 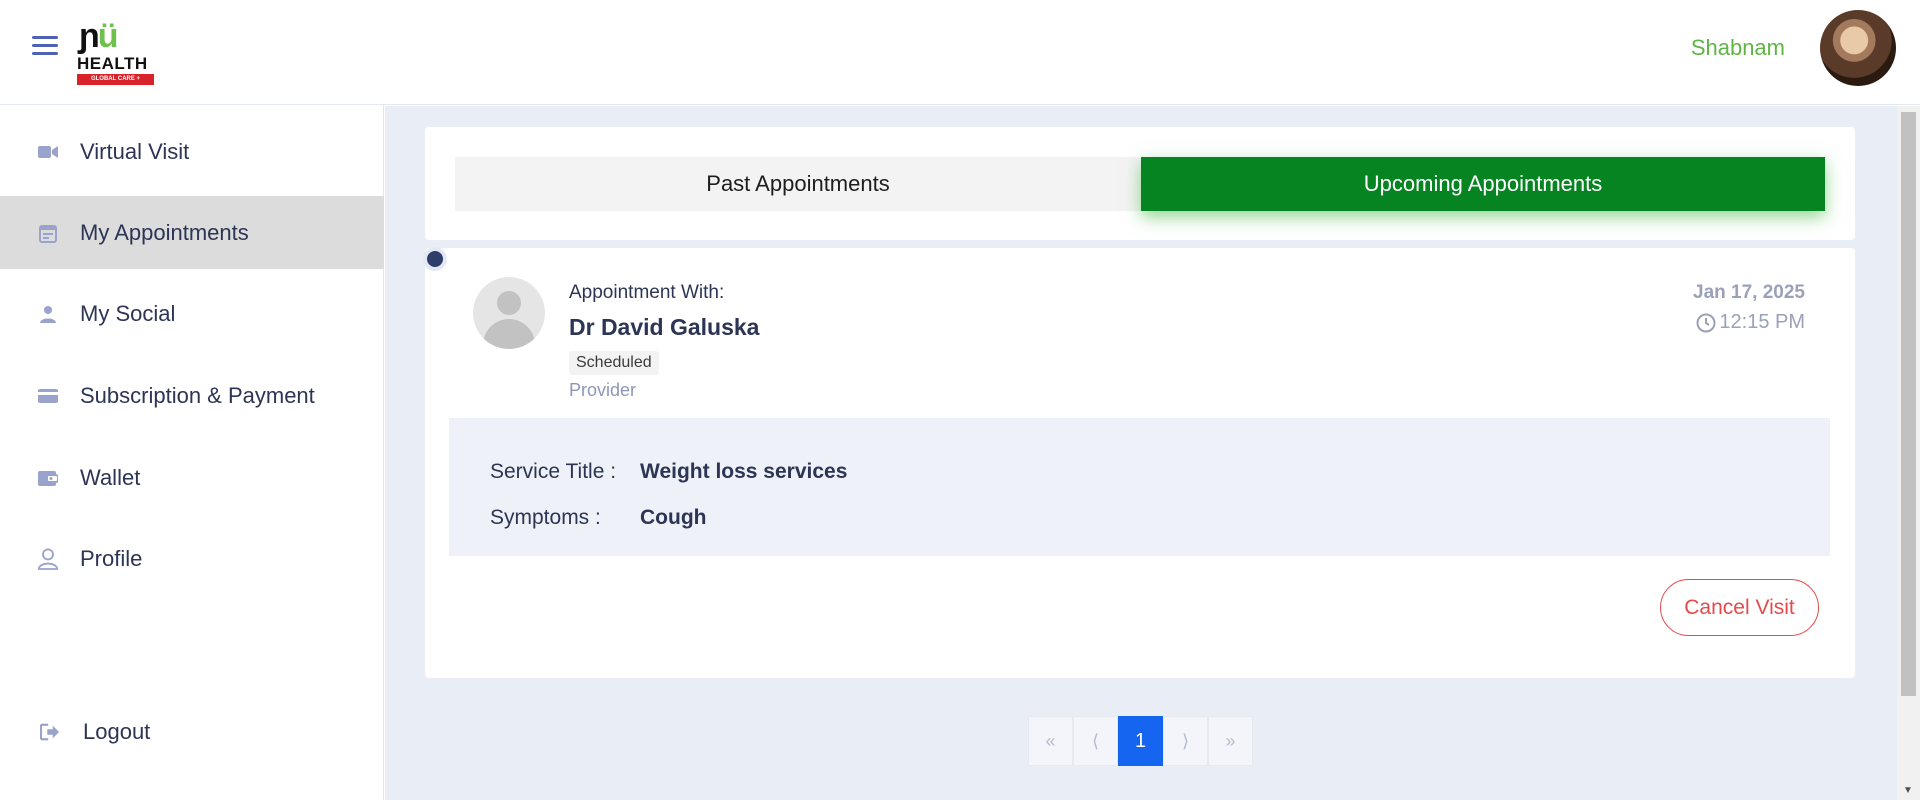 What do you see at coordinates (1908, 790) in the screenshot?
I see `scroll-down-arrow-icon: ▼` at bounding box center [1908, 790].